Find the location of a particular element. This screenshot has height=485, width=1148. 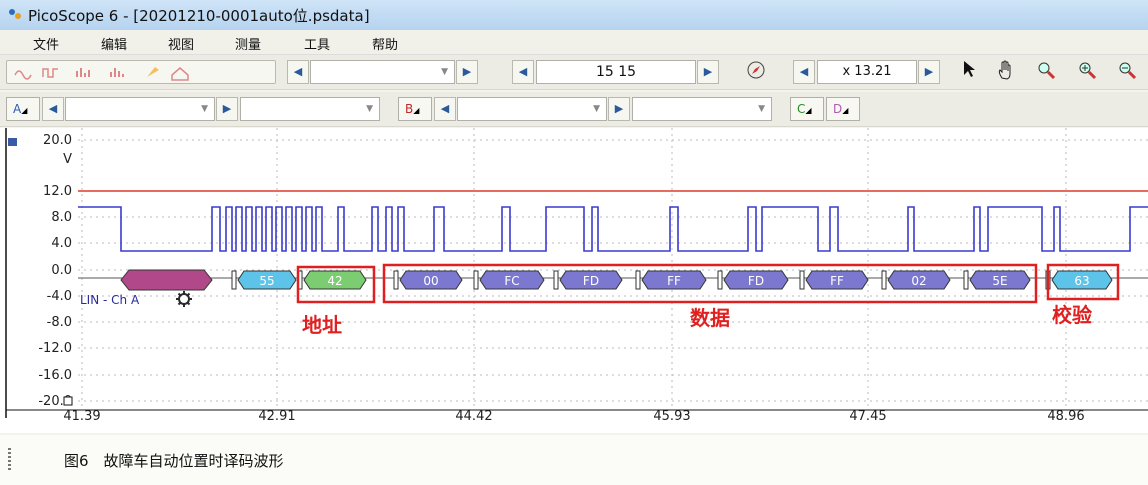

menu-view: 视图 is located at coordinates (181, 43).